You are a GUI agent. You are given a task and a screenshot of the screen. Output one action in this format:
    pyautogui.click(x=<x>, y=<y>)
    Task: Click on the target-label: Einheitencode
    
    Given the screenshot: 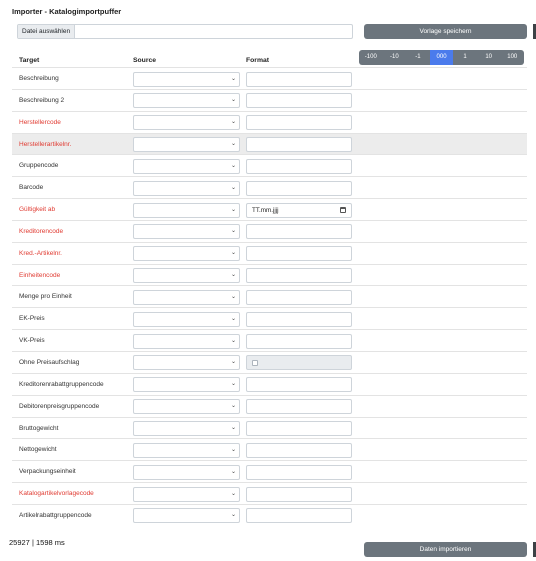 What is the action you would take?
    pyautogui.click(x=40, y=275)
    